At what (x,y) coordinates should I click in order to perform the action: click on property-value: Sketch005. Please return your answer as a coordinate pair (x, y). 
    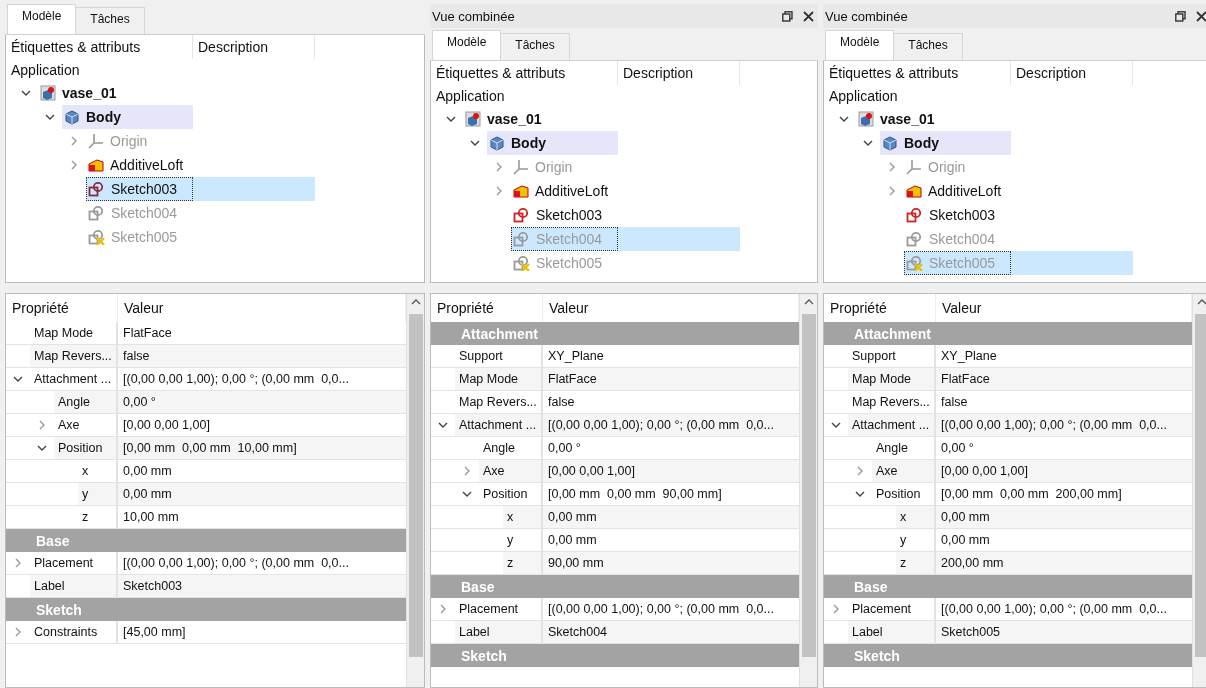
    Looking at the image, I should click on (1064, 632).